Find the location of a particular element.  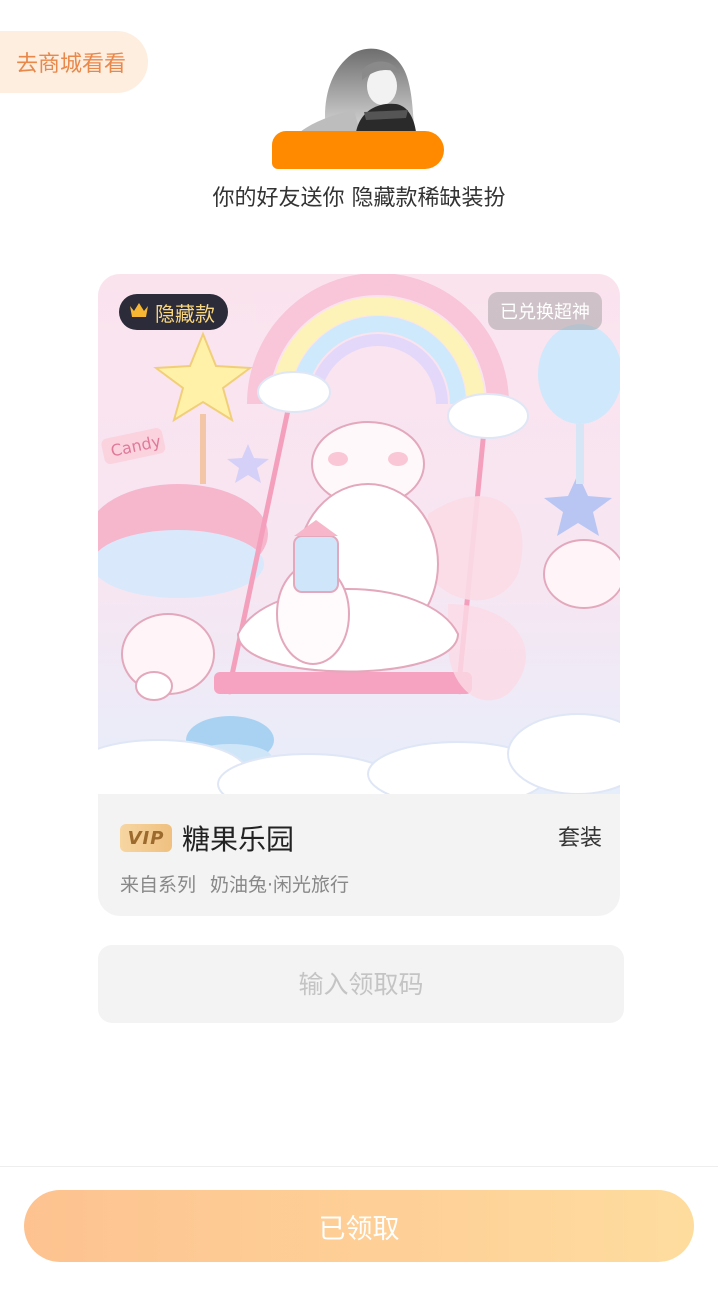

go-to-store-label: 去商城看看 is located at coordinates (70, 64).